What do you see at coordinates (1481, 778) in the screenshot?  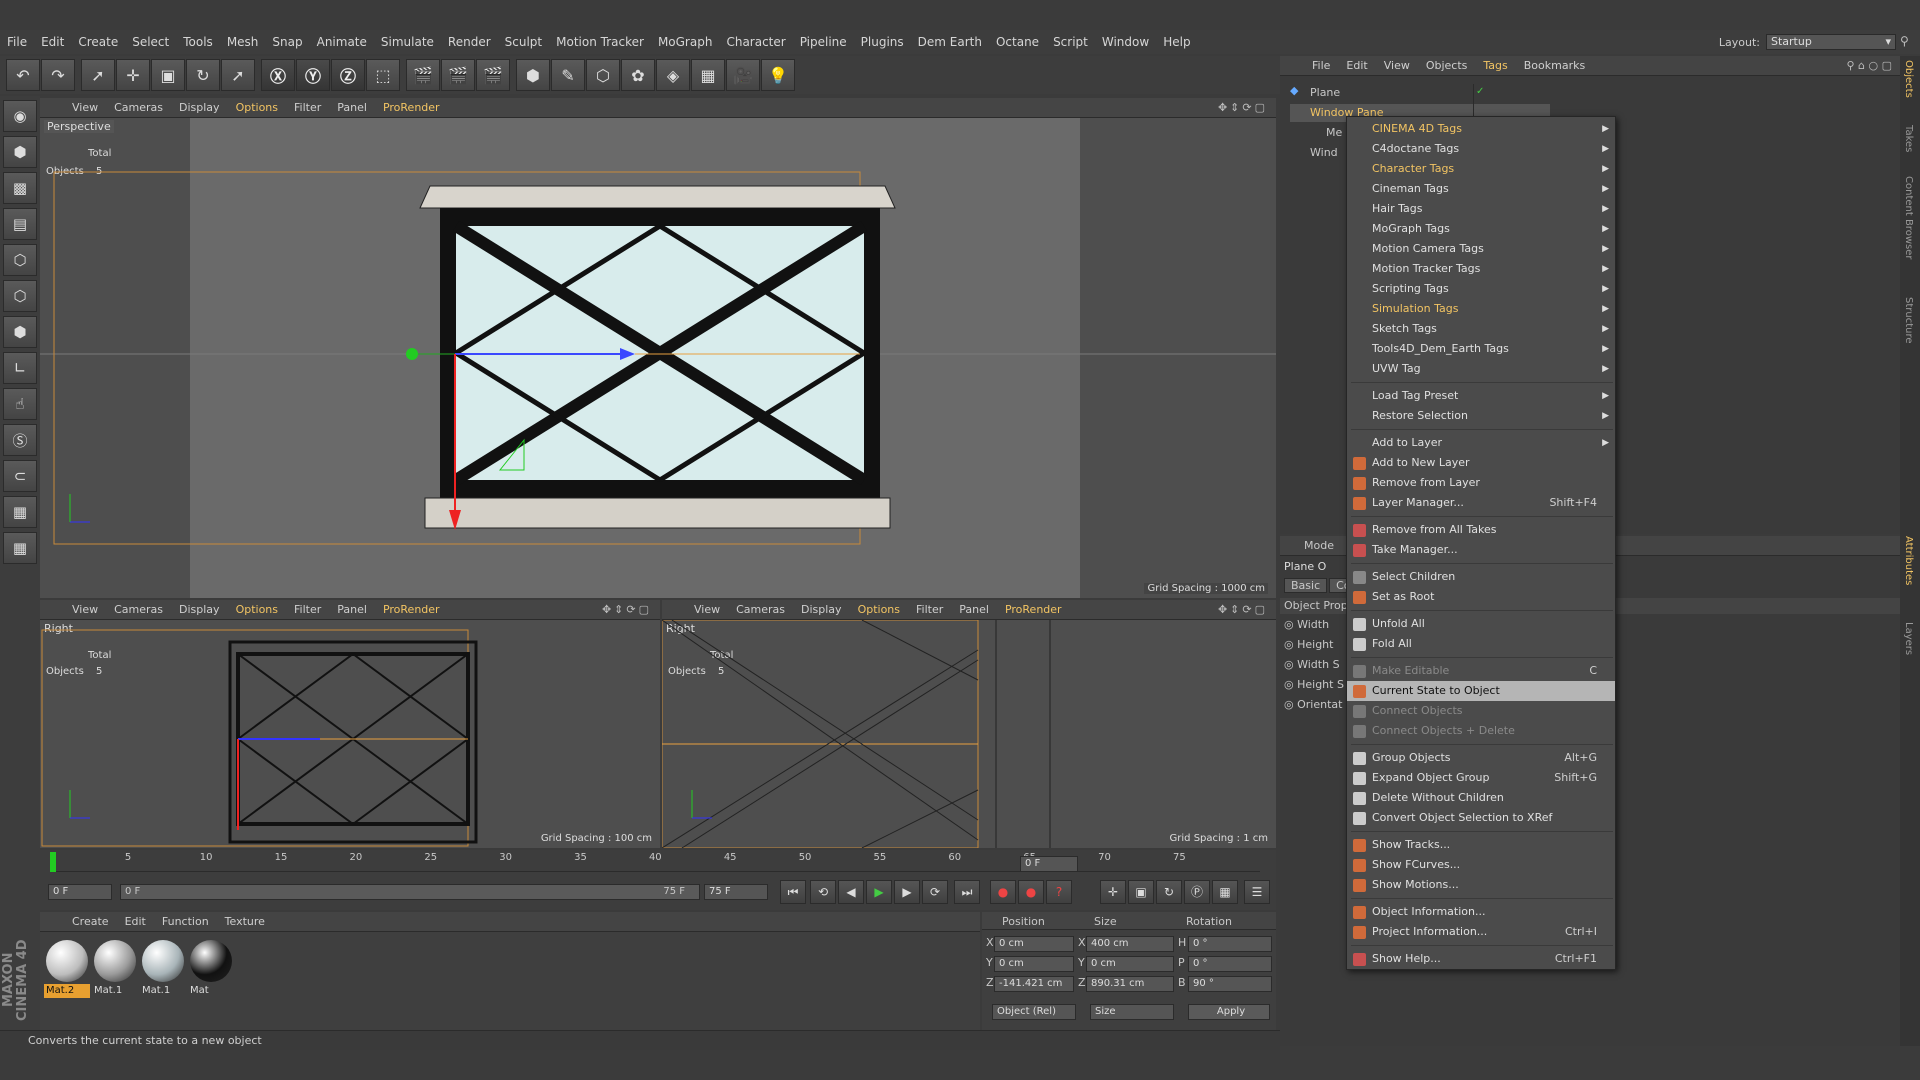 I see `context-item-expand-object-group: Expand Object Group Shift+G` at bounding box center [1481, 778].